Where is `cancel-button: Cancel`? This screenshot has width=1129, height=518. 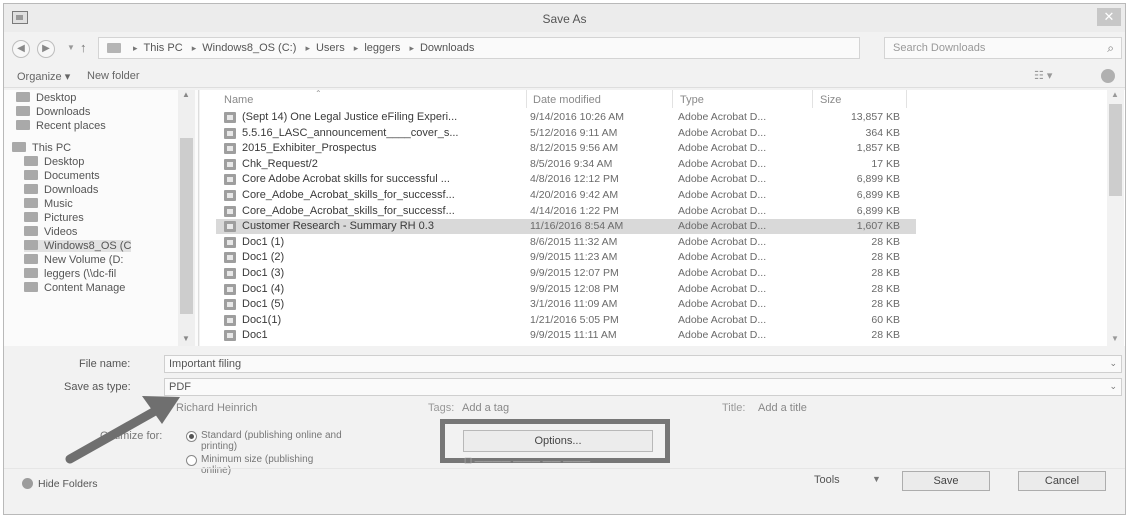
cancel-button: Cancel is located at coordinates (1062, 481).